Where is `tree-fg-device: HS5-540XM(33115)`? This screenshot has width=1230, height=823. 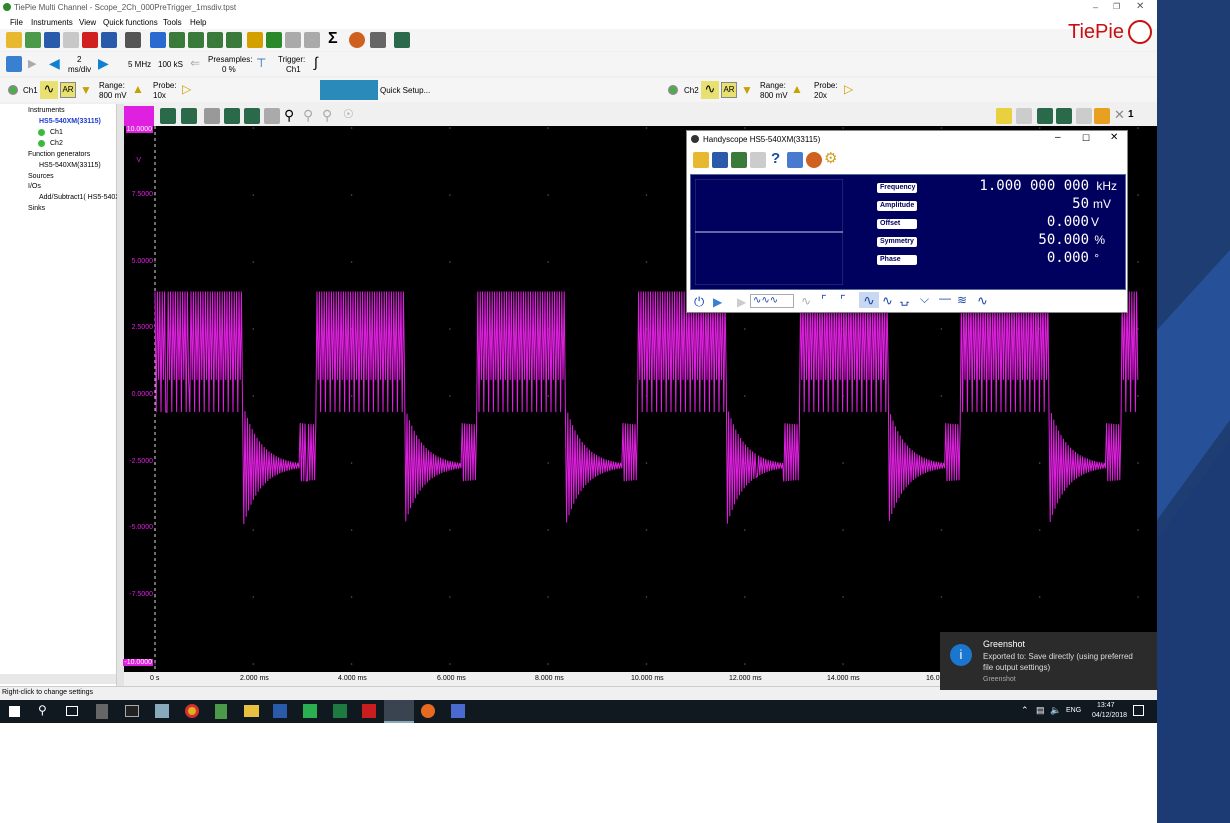 tree-fg-device: HS5-540XM(33115) is located at coordinates (70, 165).